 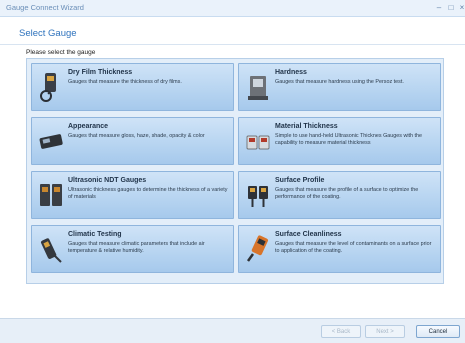 I want to click on cancel-button: Cancel, so click(x=438, y=331).